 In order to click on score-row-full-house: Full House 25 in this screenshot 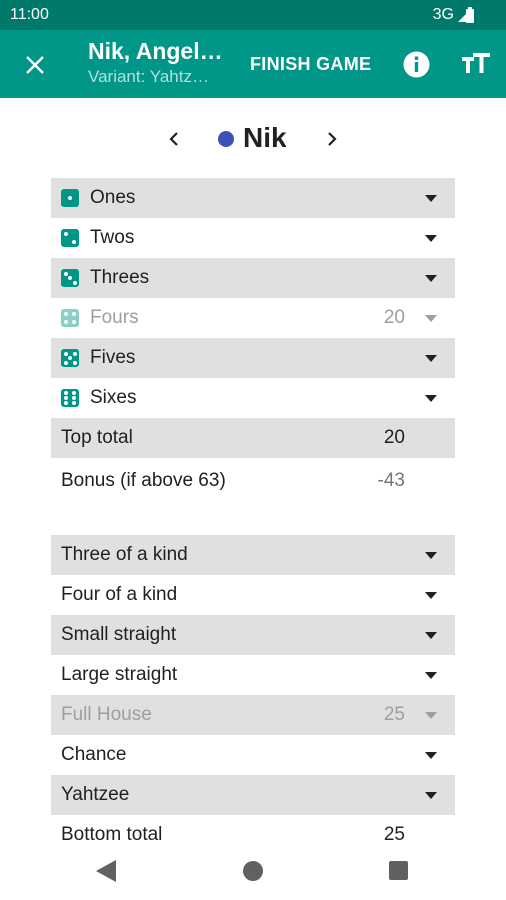, I will do `click(253, 715)`.